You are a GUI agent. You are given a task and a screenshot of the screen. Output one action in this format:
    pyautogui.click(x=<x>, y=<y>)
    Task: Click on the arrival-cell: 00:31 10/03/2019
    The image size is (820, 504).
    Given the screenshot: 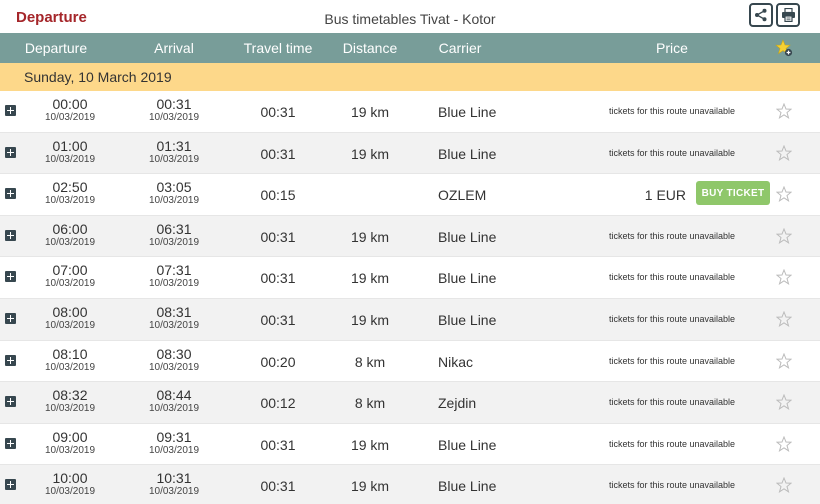 What is the action you would take?
    pyautogui.click(x=174, y=110)
    